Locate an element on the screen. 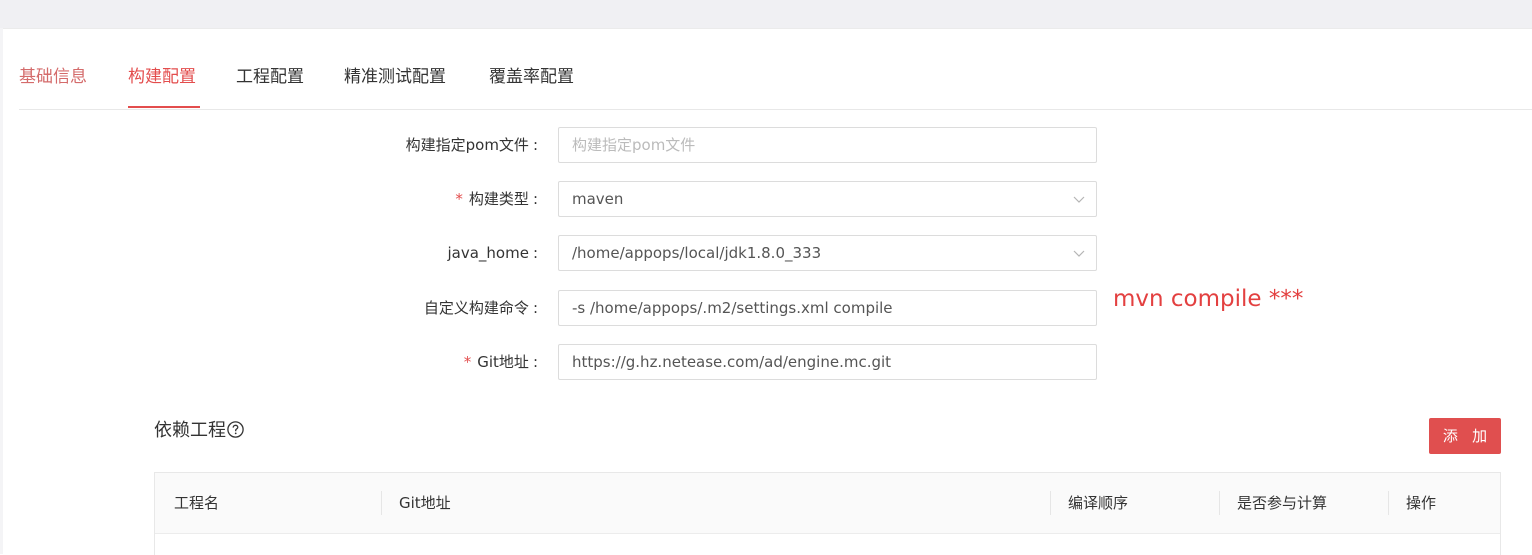 This screenshot has width=1532, height=555. help-icon is located at coordinates (235, 429).